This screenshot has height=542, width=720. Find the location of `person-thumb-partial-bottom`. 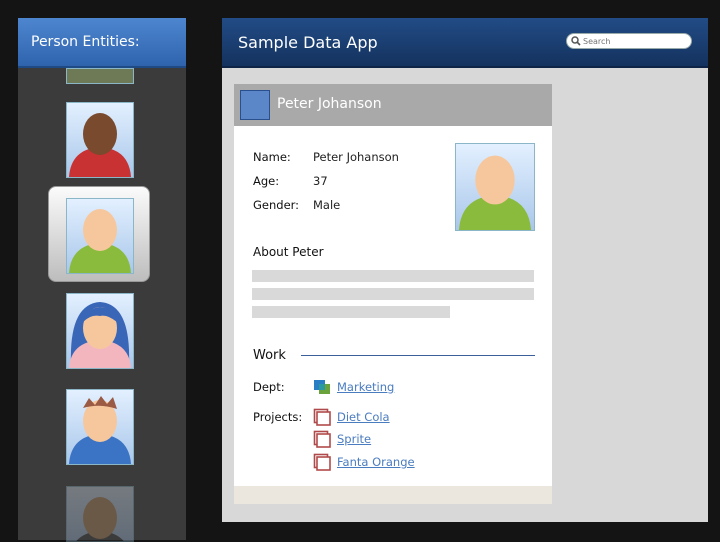

person-thumb-partial-bottom is located at coordinates (100, 514).